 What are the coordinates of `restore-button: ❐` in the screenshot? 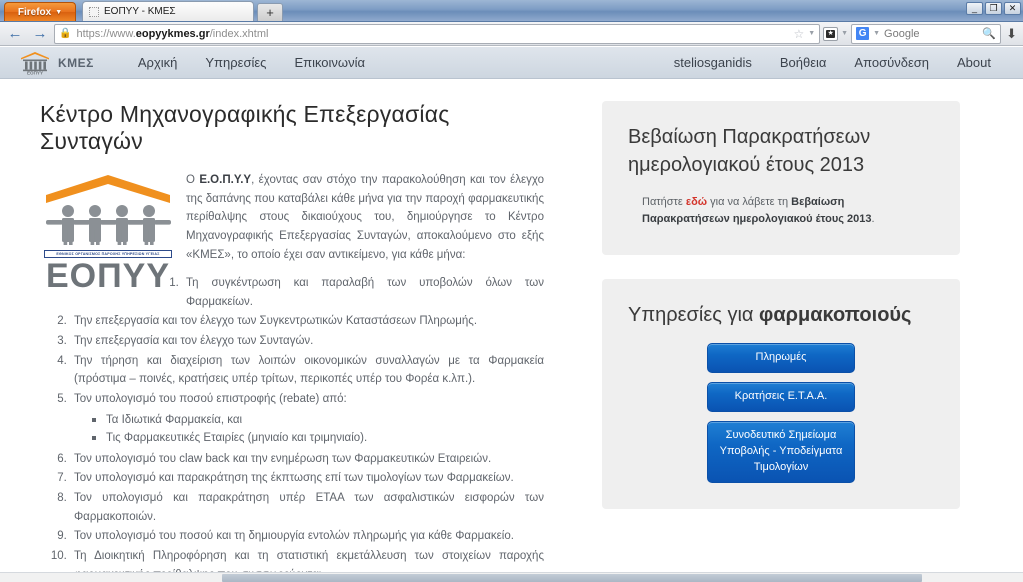 It's located at (993, 8).